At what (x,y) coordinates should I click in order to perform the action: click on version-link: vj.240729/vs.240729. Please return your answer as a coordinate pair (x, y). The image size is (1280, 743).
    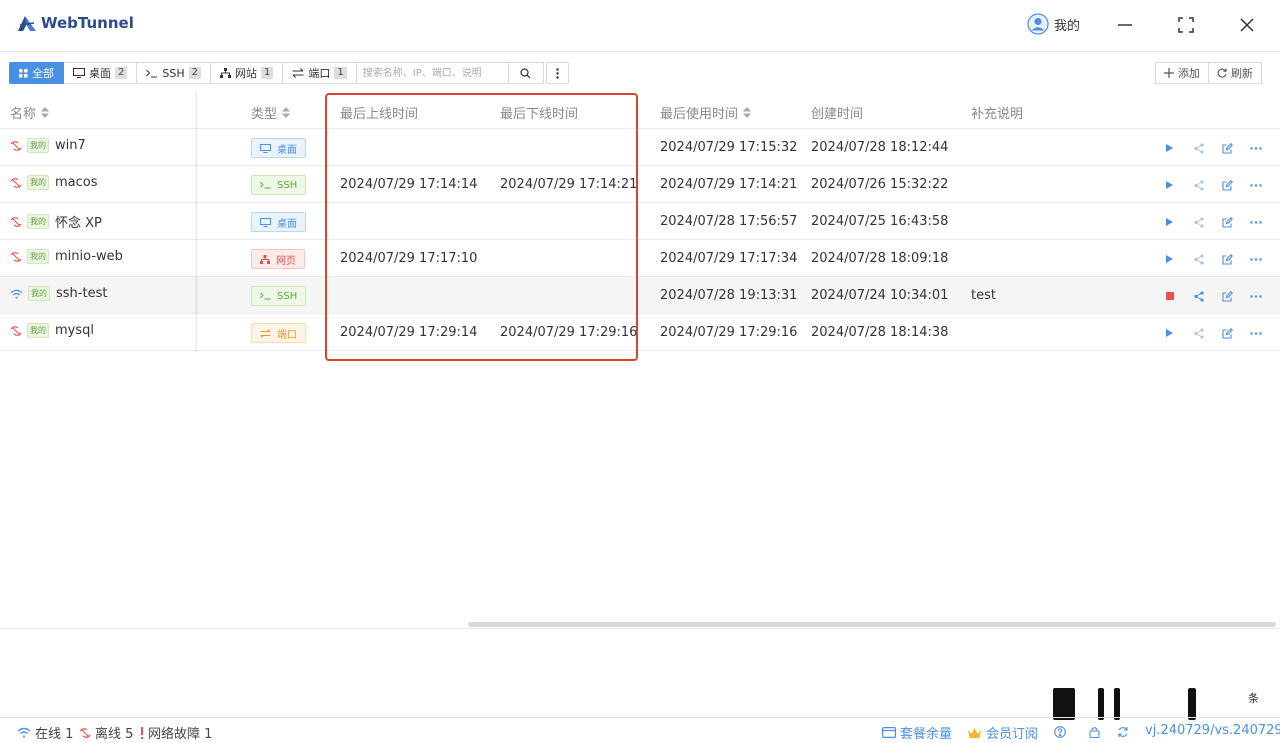
    Looking at the image, I should click on (1212, 730).